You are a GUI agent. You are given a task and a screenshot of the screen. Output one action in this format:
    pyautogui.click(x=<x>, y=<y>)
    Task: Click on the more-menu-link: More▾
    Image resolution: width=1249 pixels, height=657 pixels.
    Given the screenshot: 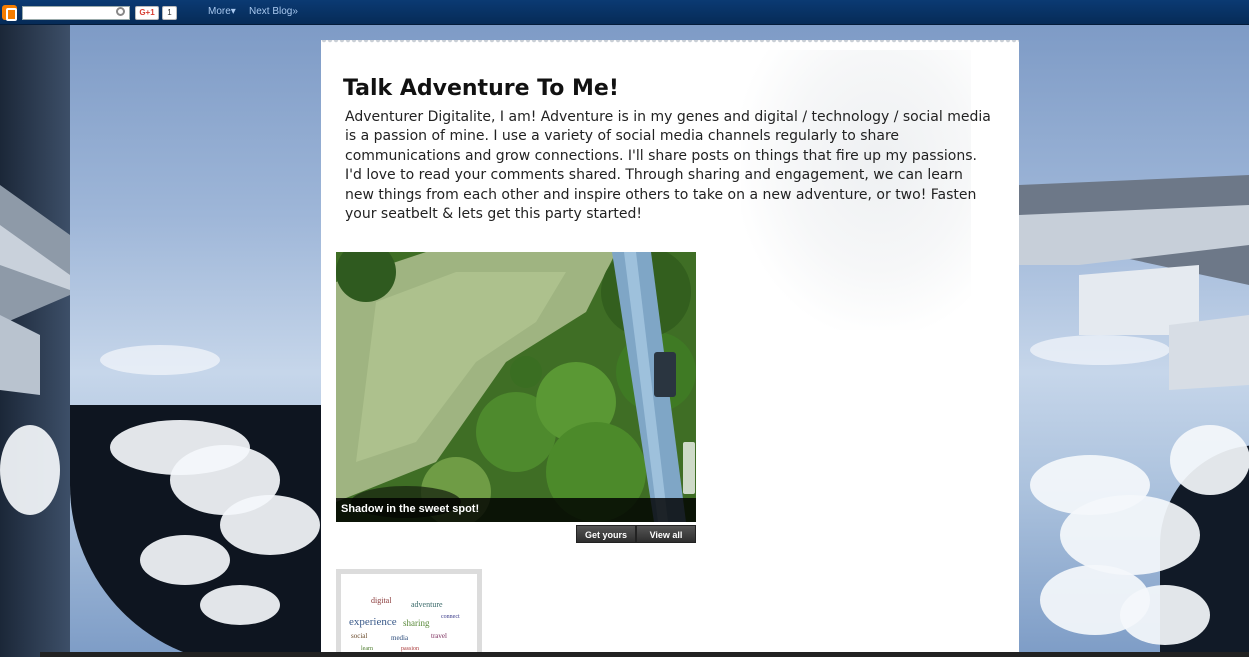 What is the action you would take?
    pyautogui.click(x=222, y=11)
    